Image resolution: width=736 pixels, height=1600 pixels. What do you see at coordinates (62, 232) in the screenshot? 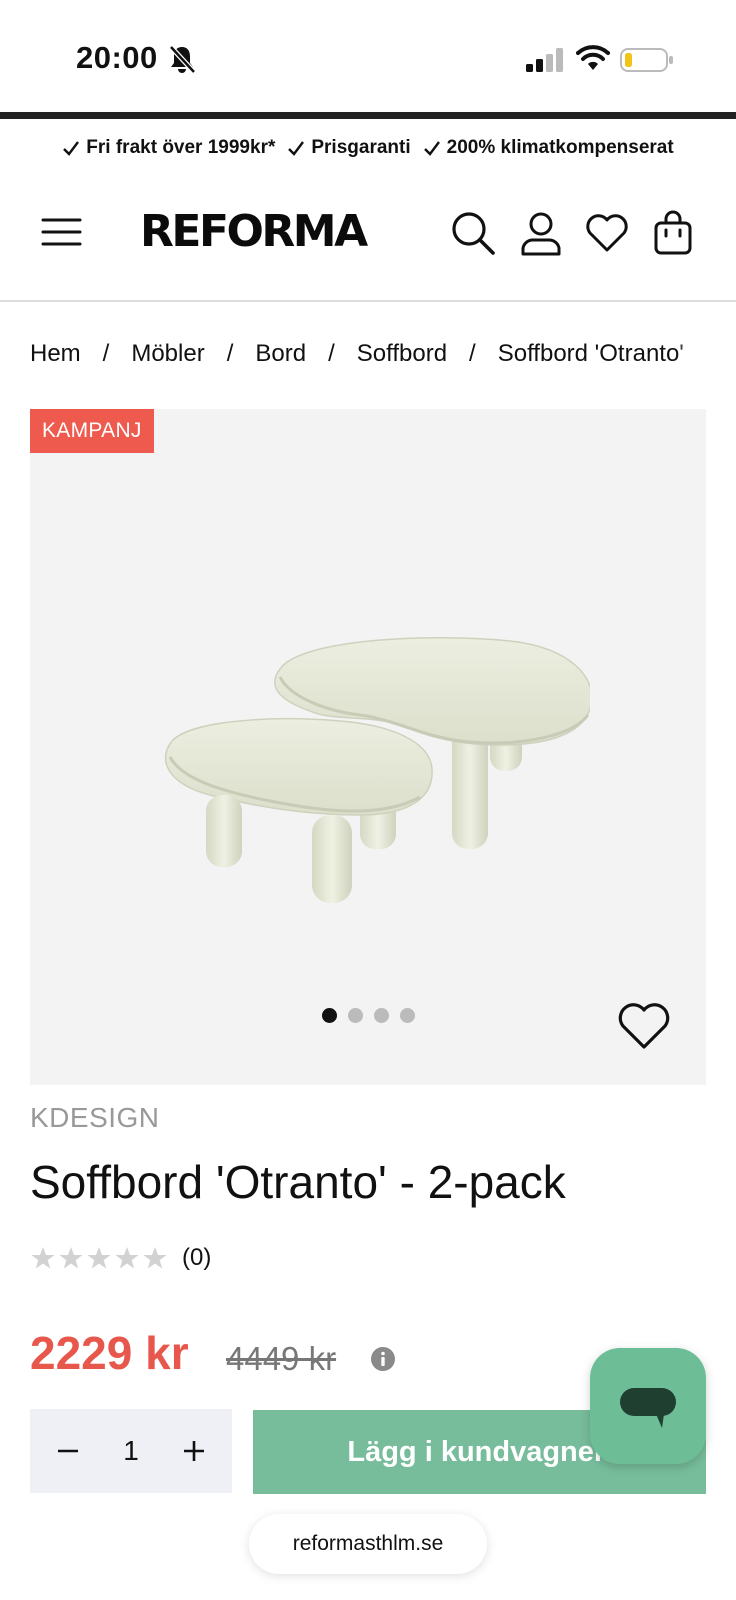
I see `hamburger-menu-icon` at bounding box center [62, 232].